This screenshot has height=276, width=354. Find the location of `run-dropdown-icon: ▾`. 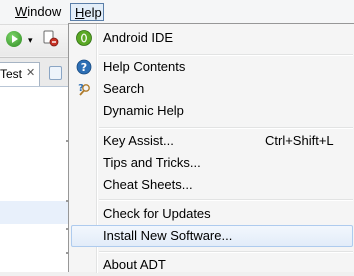

run-dropdown-icon: ▾ is located at coordinates (30, 40).